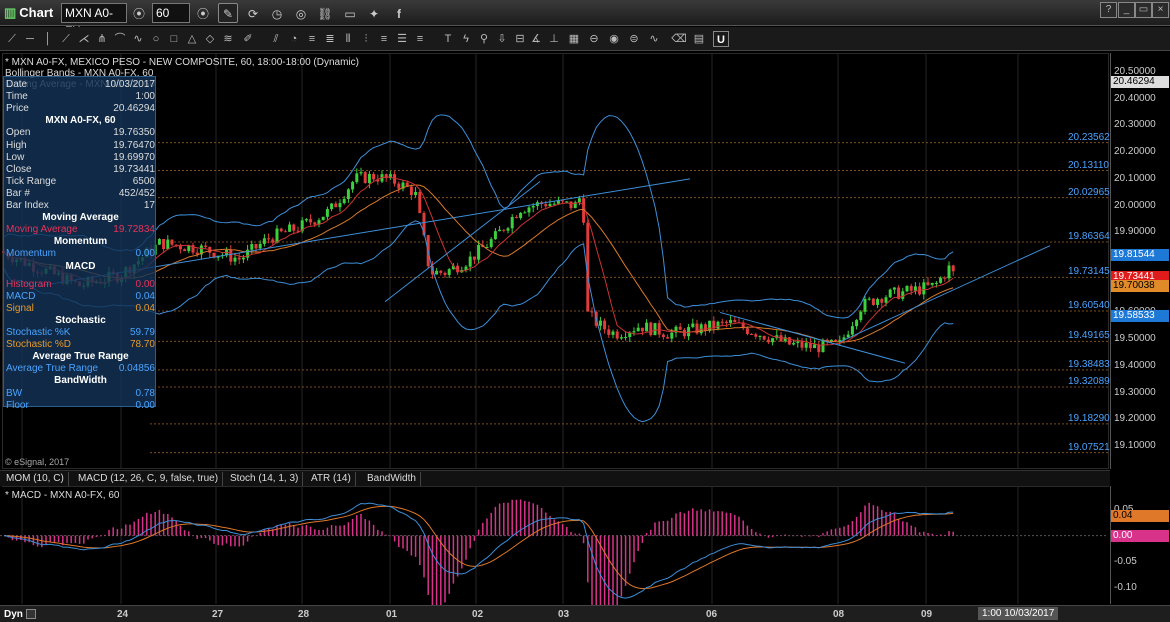 Image resolution: width=1170 pixels, height=622 pixels. Describe the element at coordinates (484, 39) in the screenshot. I see `marker-tool-icon: ⚲` at that location.